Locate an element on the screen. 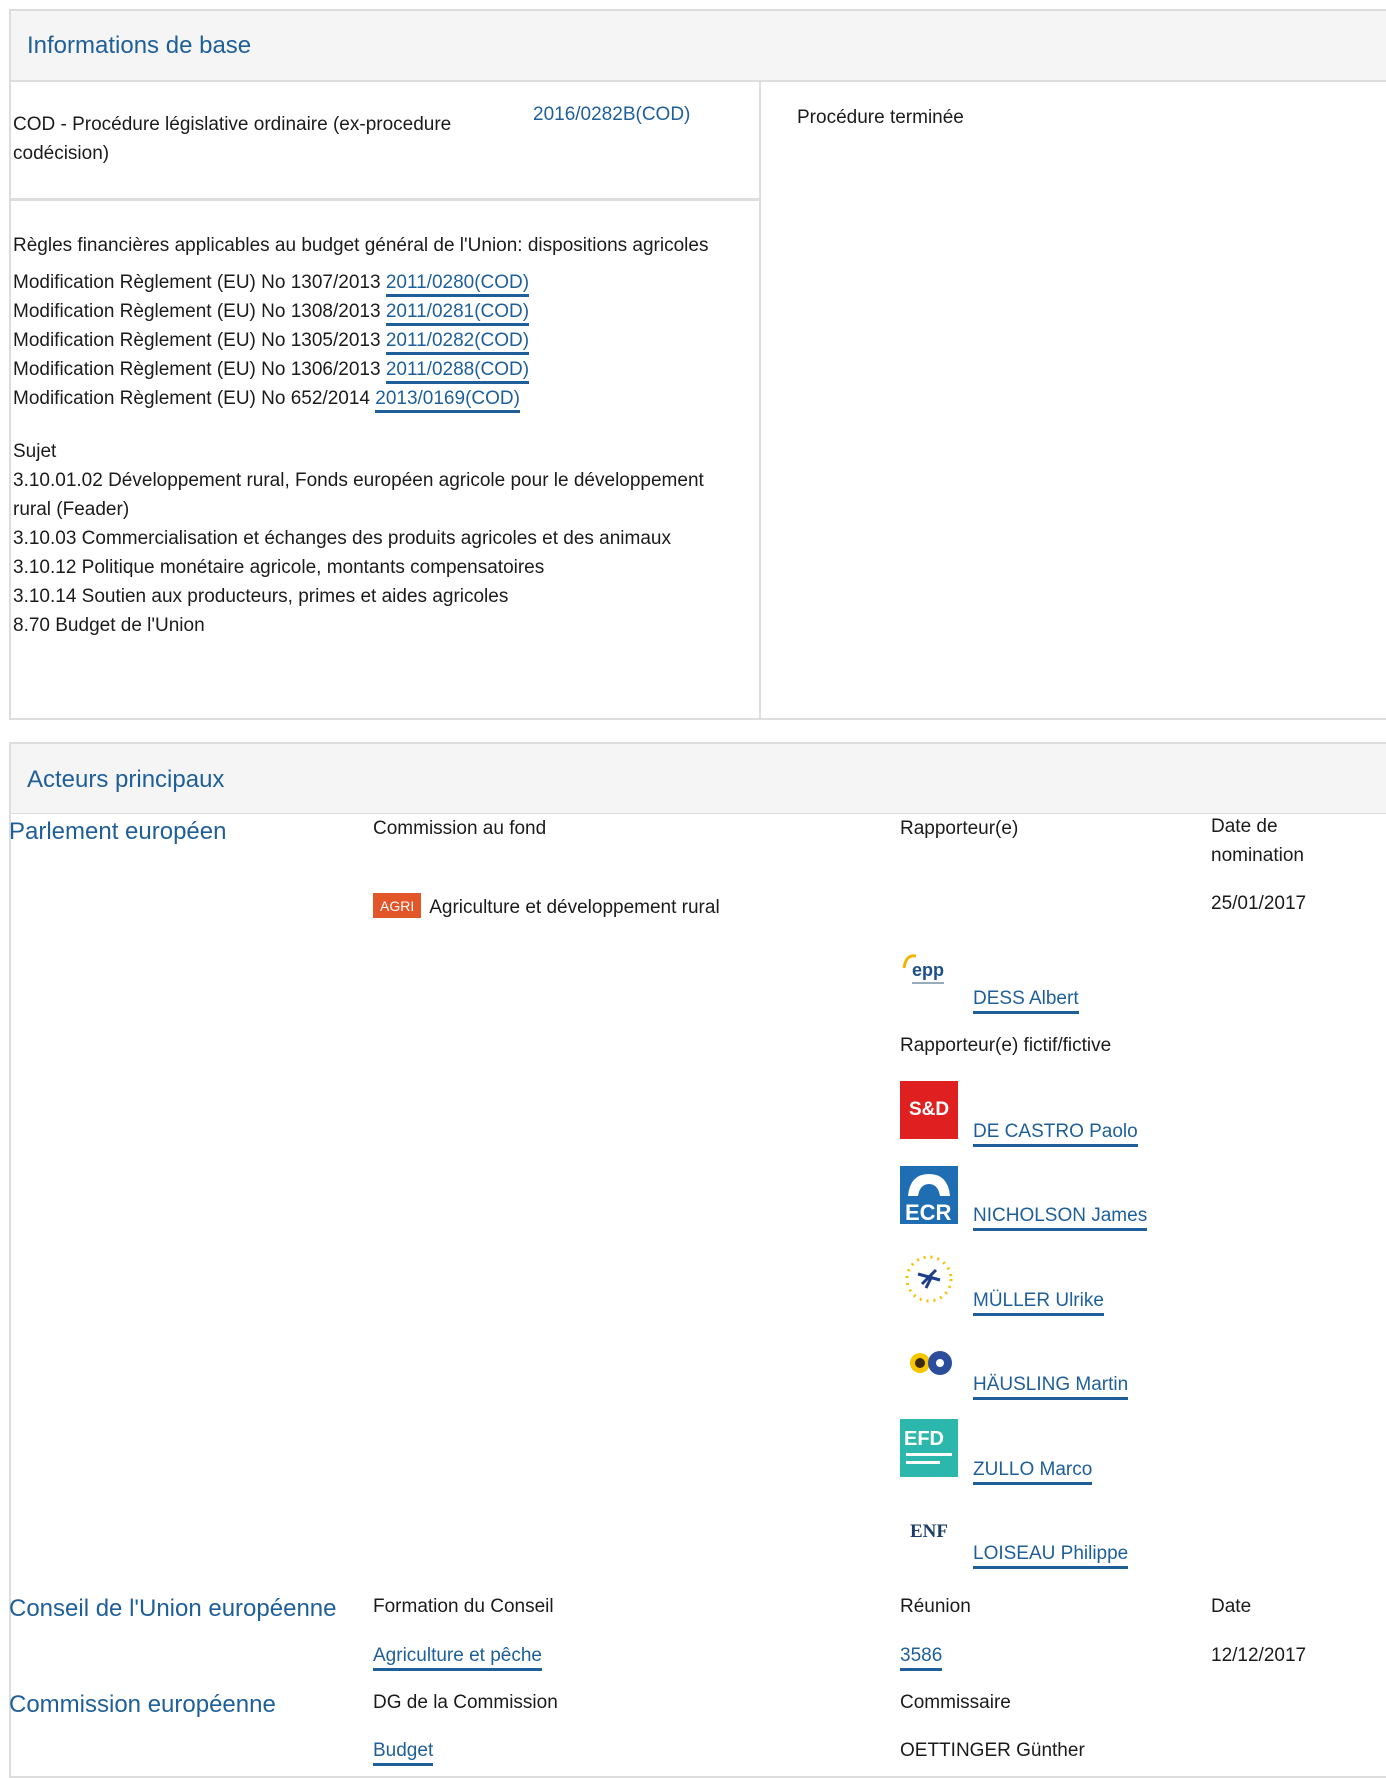 This screenshot has width=1386, height=1778. nomination-date: 25/01/2017 is located at coordinates (1259, 903).